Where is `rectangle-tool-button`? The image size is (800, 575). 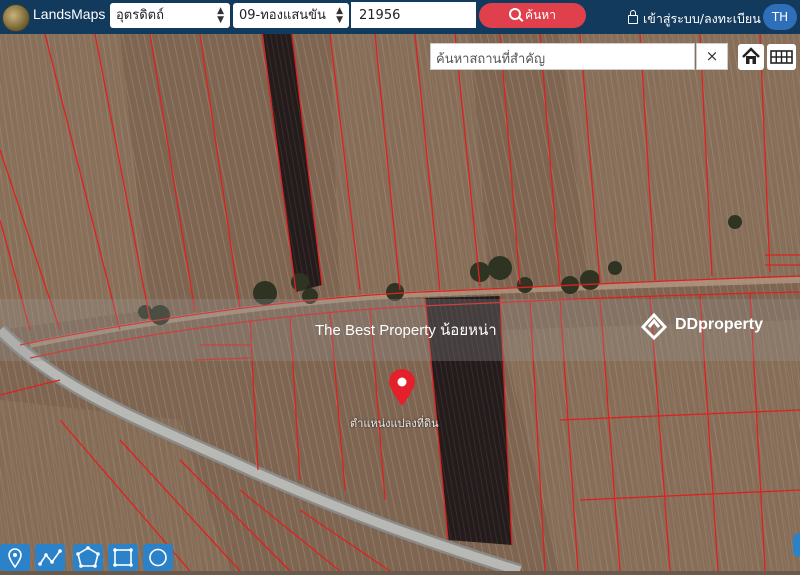 rectangle-tool-button is located at coordinates (123, 557).